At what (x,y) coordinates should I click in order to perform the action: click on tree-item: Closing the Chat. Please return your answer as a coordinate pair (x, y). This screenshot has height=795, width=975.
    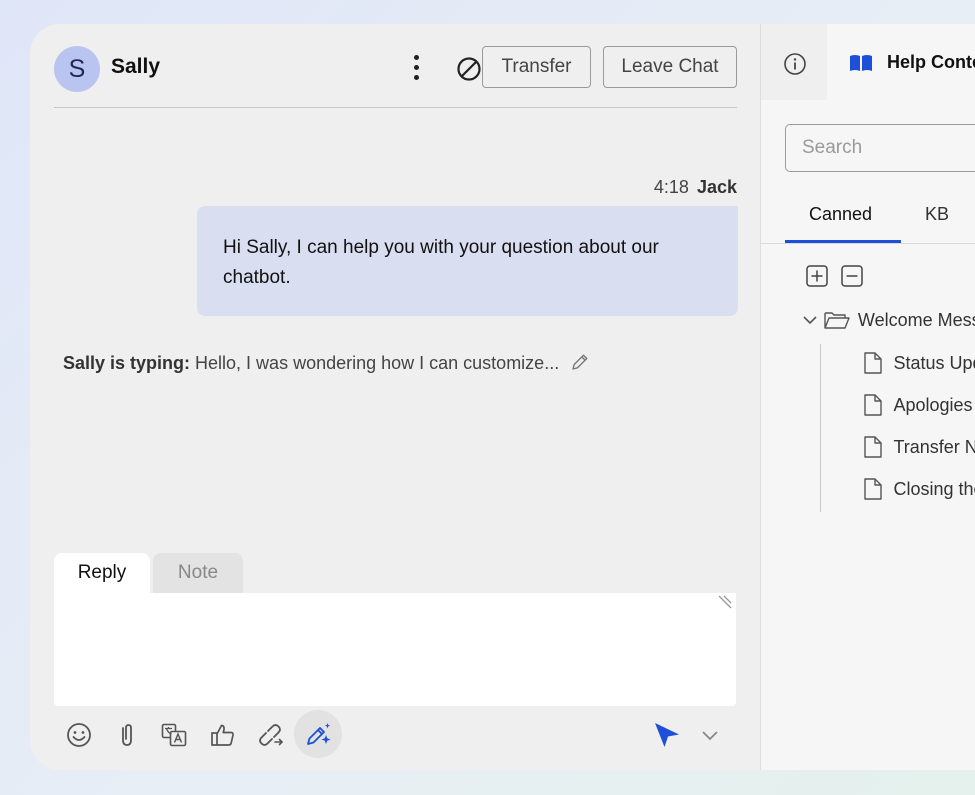
    Looking at the image, I should click on (919, 491).